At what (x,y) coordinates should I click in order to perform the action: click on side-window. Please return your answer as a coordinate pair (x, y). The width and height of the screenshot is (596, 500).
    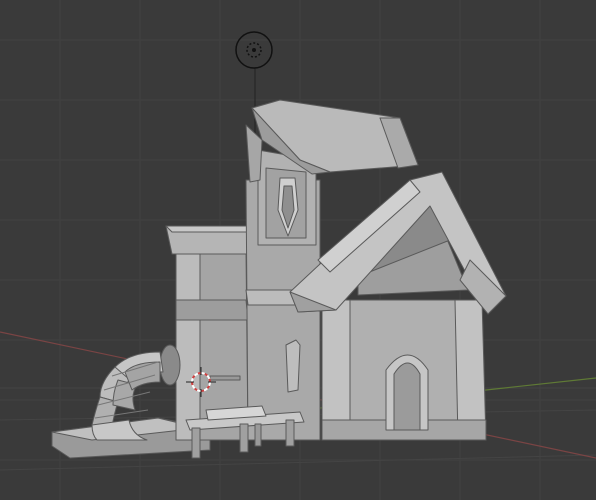
    Looking at the image, I should click on (293, 366).